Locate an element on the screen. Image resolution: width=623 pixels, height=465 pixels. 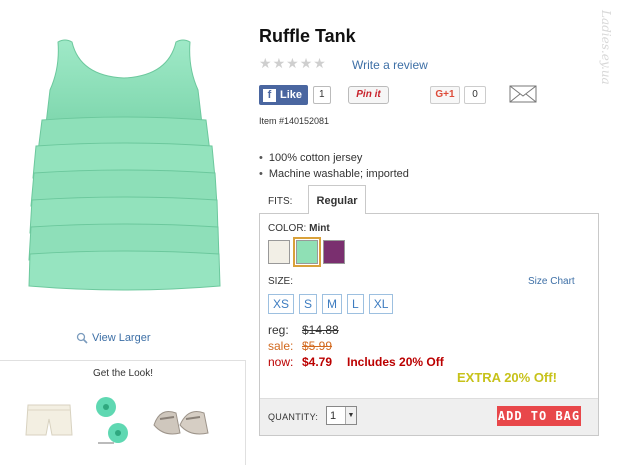
regular-price-row: reg: $14.88 is located at coordinates (303, 330).